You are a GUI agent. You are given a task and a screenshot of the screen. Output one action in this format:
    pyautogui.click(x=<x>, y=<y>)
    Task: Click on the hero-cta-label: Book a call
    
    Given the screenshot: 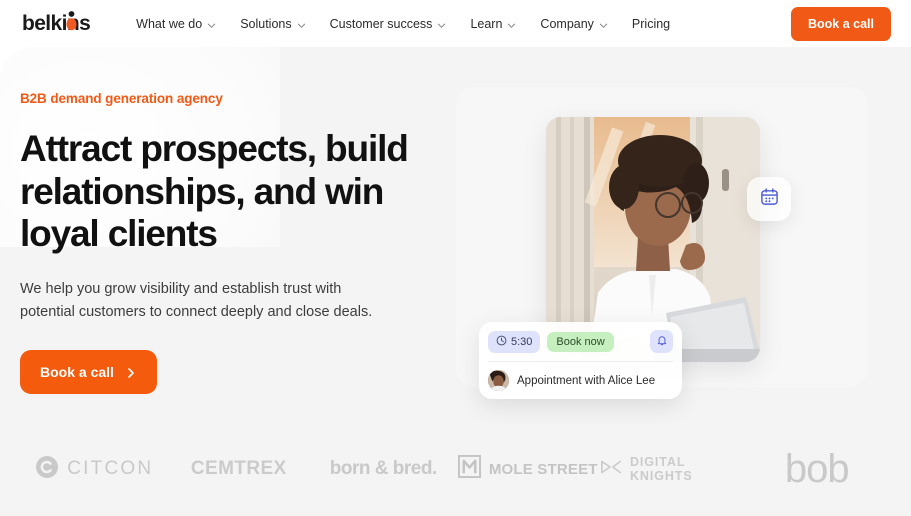 What is the action you would take?
    pyautogui.click(x=77, y=372)
    